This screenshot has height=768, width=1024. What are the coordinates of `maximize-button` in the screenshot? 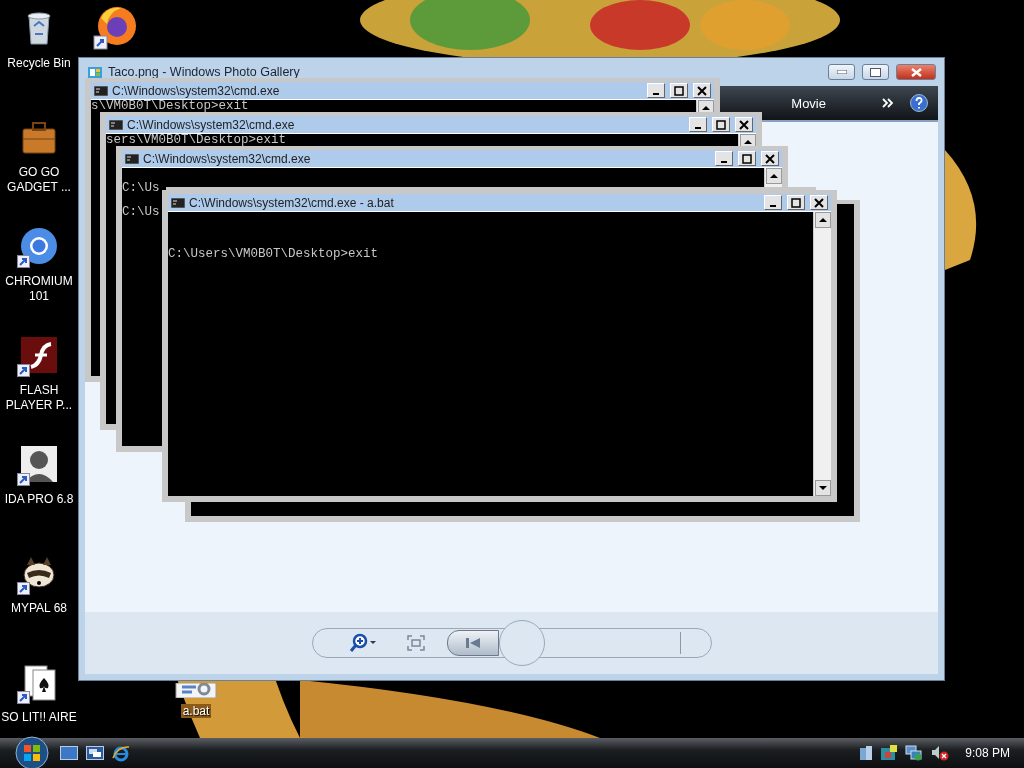 It's located at (875, 72).